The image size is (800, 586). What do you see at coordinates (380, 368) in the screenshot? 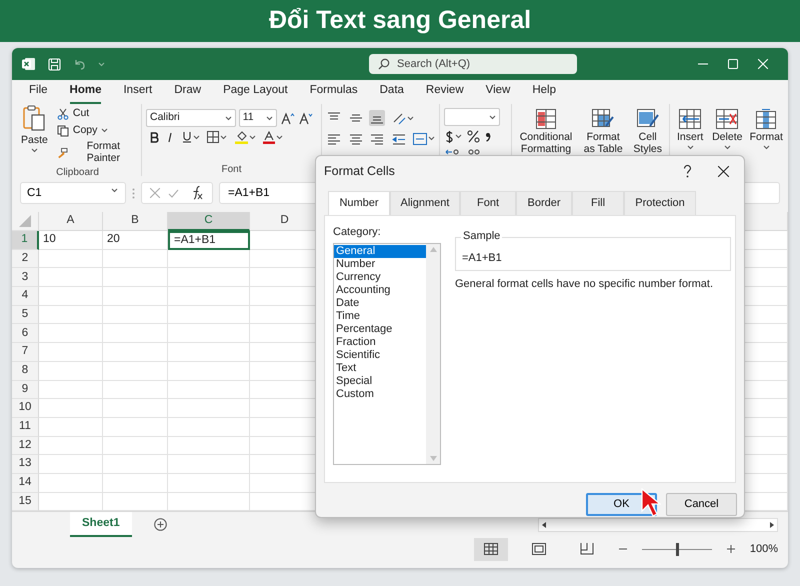
I see `category-item: Text` at bounding box center [380, 368].